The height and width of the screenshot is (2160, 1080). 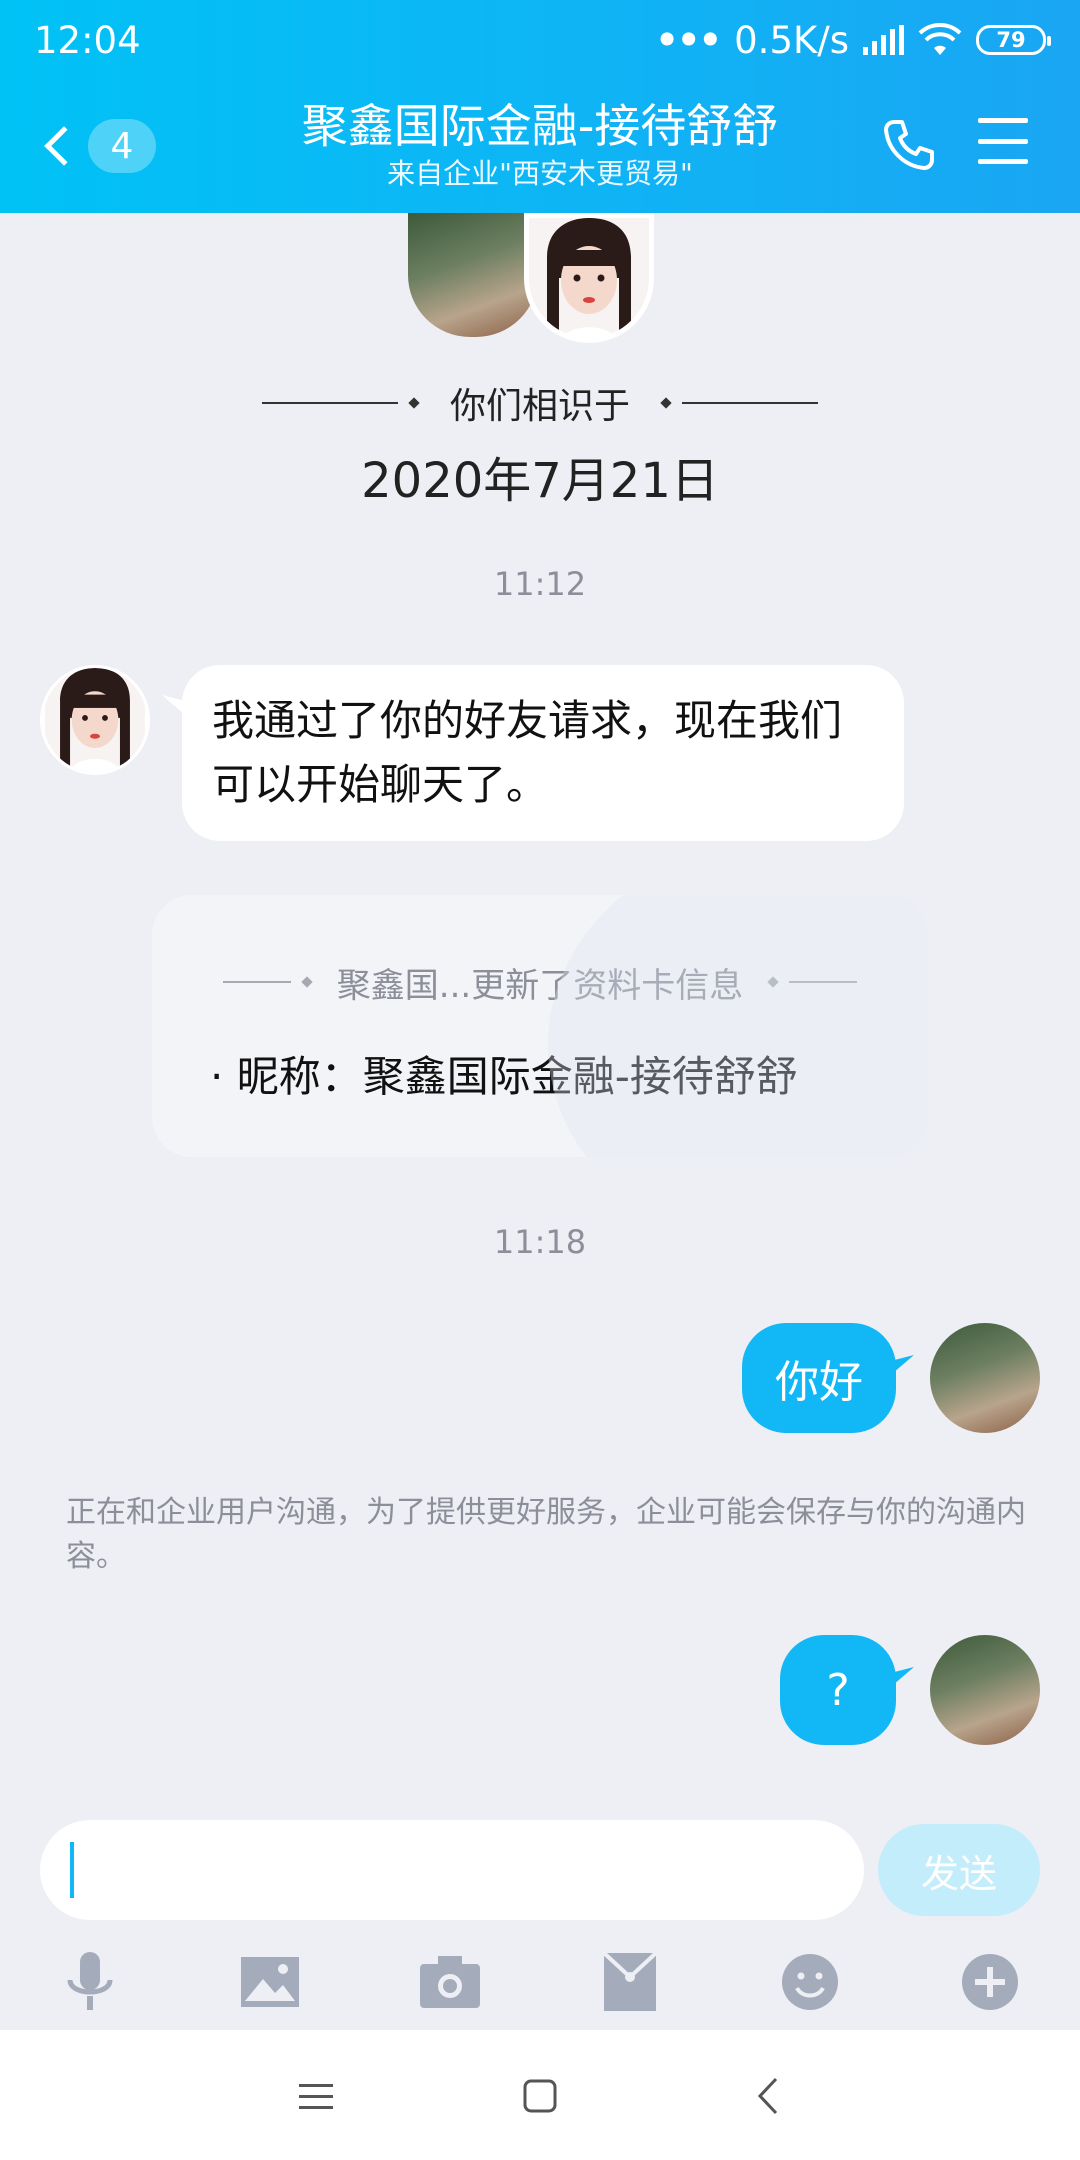 I want to click on chevron-left-icon, so click(x=64, y=146).